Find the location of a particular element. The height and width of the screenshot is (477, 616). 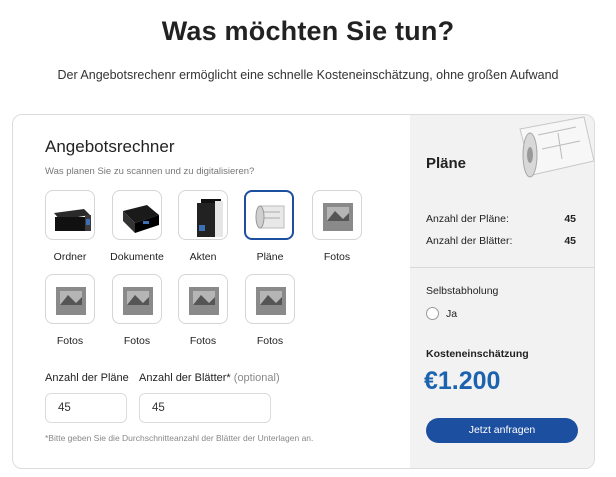

sheets-count-label-text: Anzahl der Blätter* is located at coordinates (185, 378).